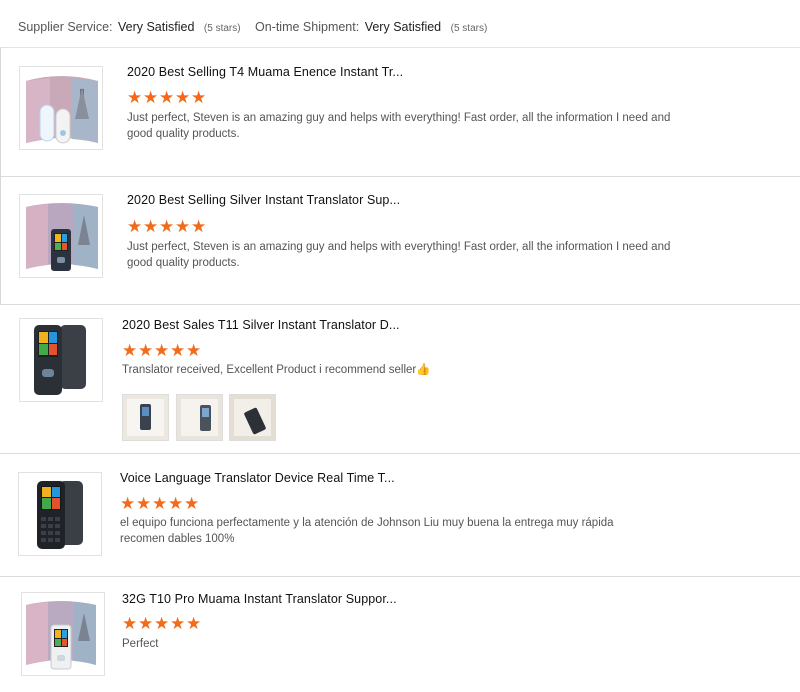 Image resolution: width=800 pixels, height=692 pixels. Describe the element at coordinates (156, 27) in the screenshot. I see `supplier-service-value: Very Satisfied` at that location.